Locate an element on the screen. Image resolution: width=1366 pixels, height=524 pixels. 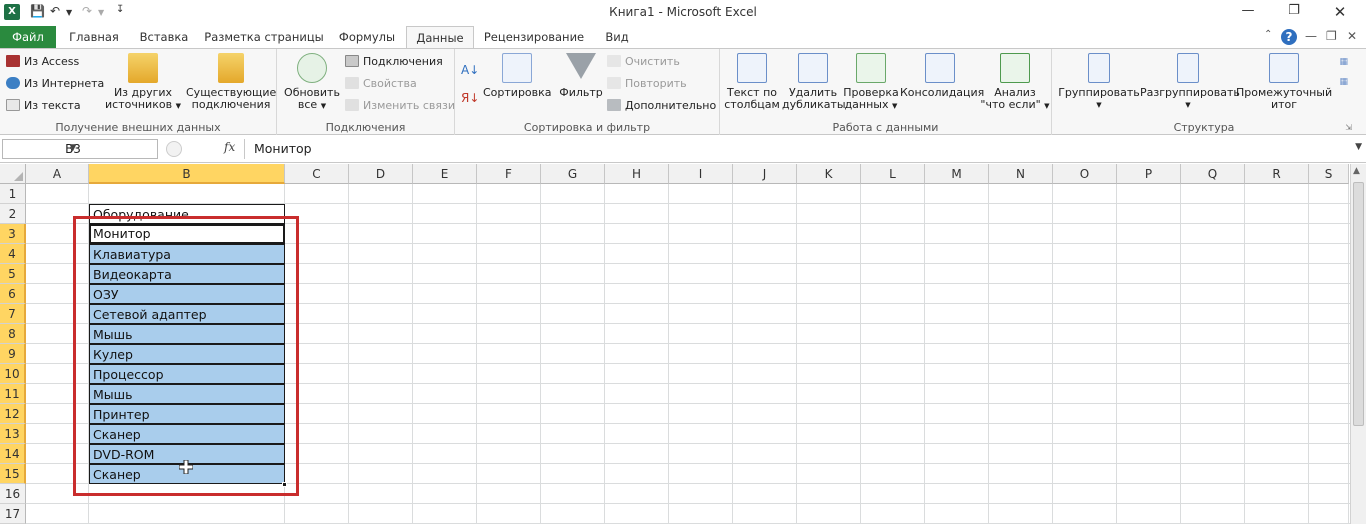
select-all-button is located at coordinates (13, 174).